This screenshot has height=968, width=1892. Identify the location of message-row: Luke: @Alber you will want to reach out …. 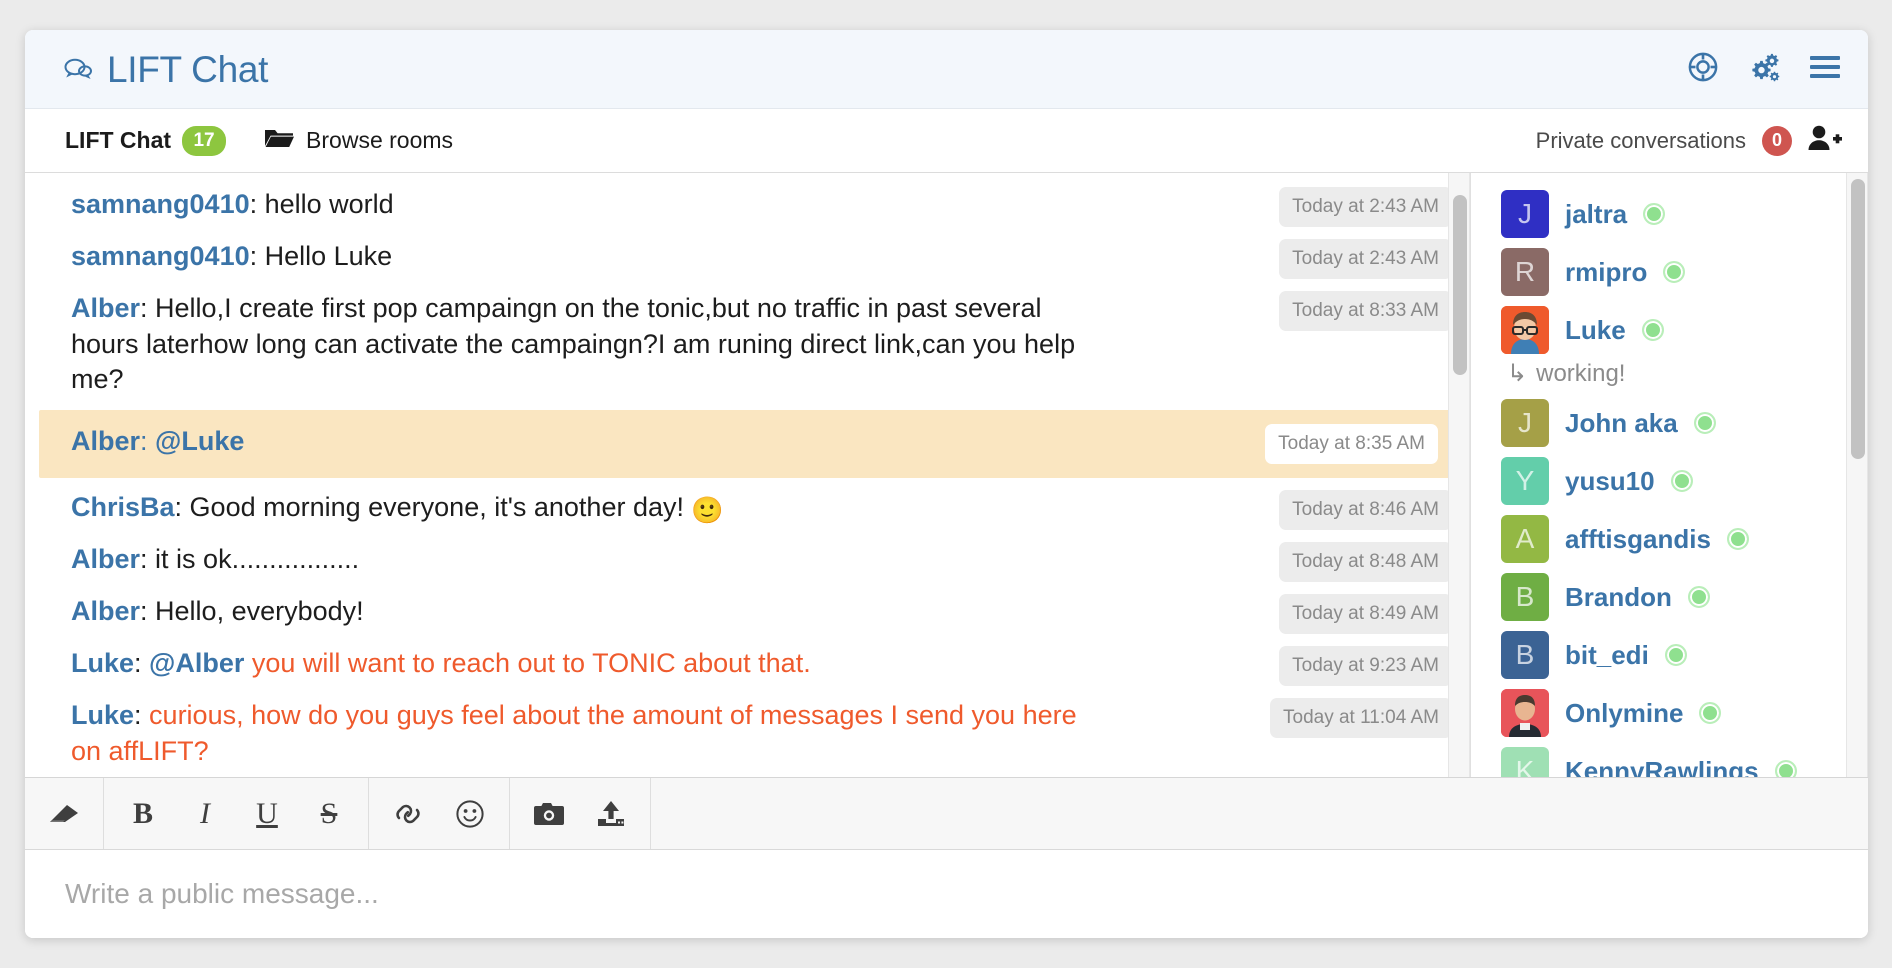
(747, 666).